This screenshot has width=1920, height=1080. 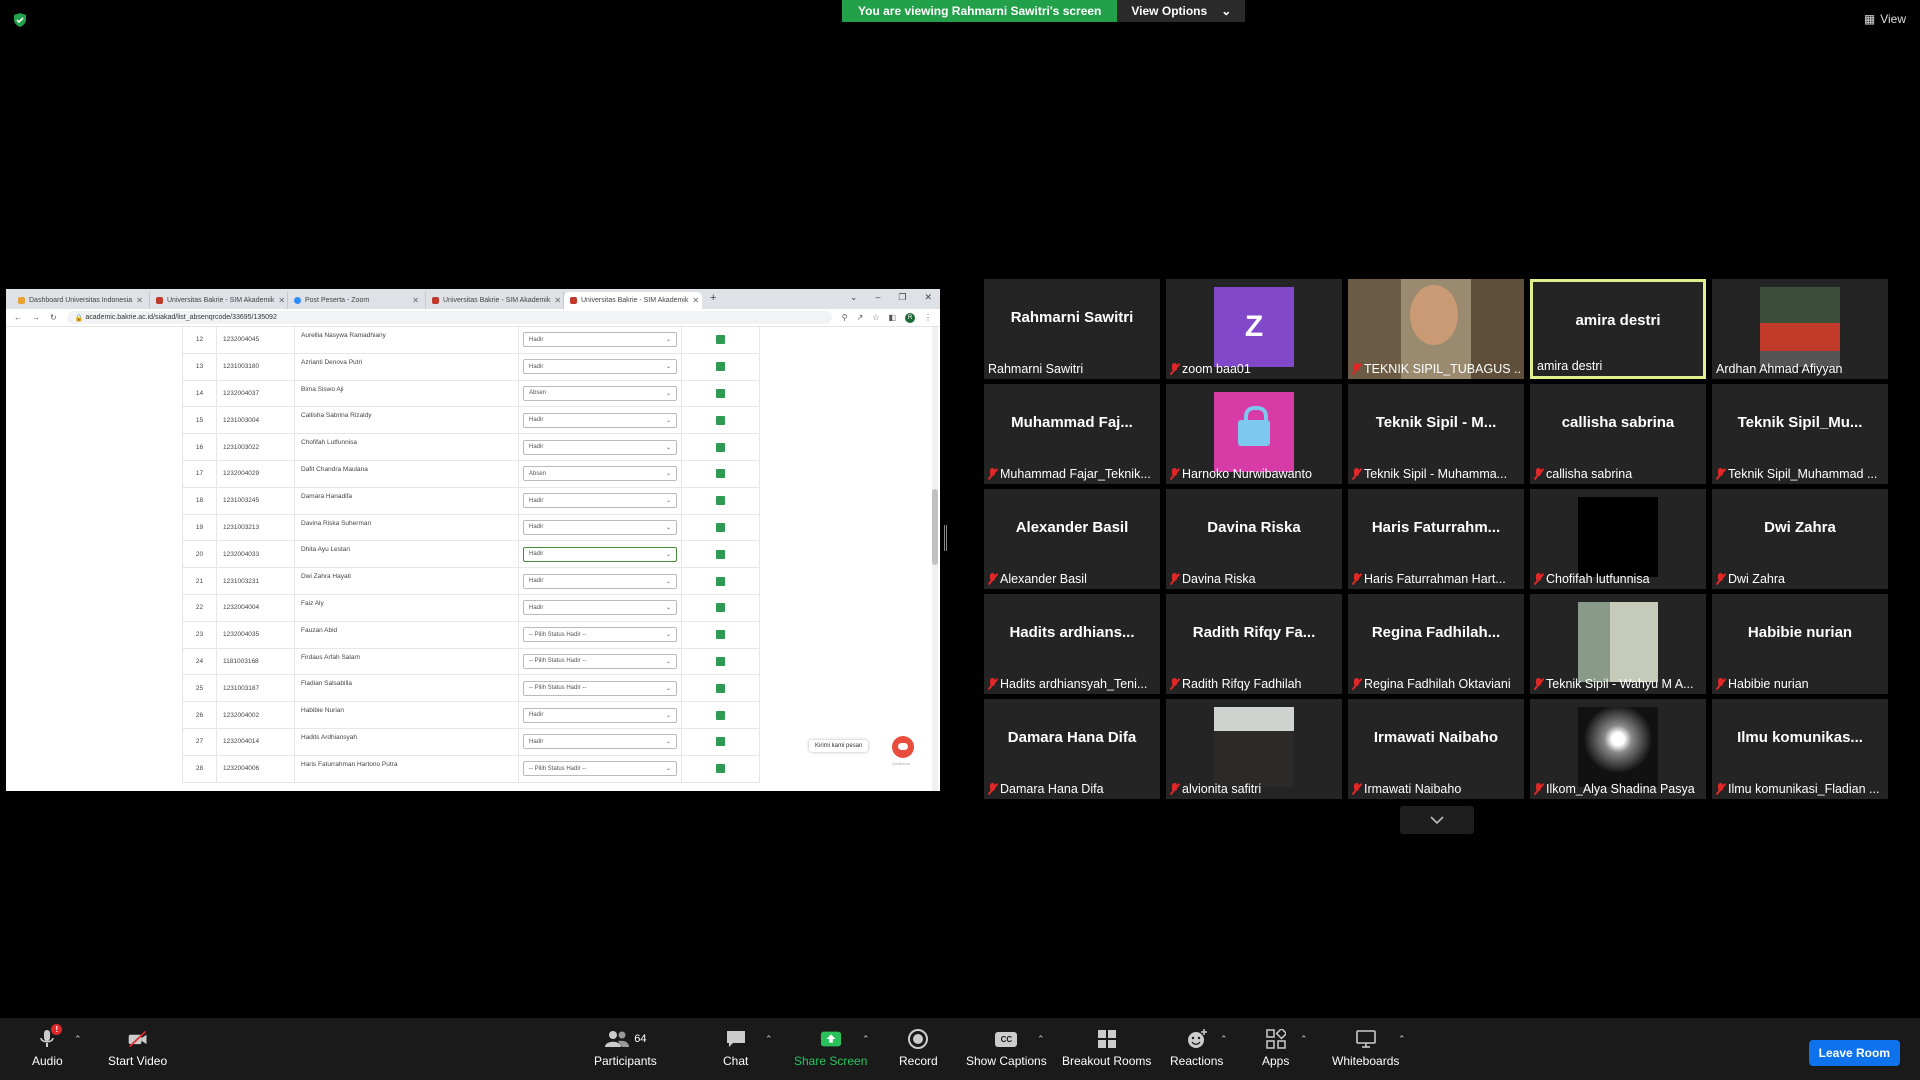 I want to click on chat-widget-bubble: Kirimi kami pesan, so click(x=839, y=746).